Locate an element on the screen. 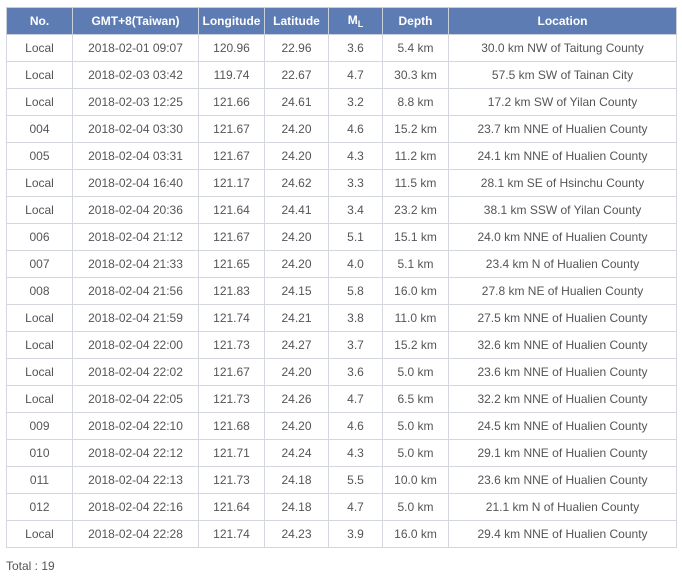 The width and height of the screenshot is (682, 577). cell-time: 2018-02-04 22:02 is located at coordinates (135, 372).